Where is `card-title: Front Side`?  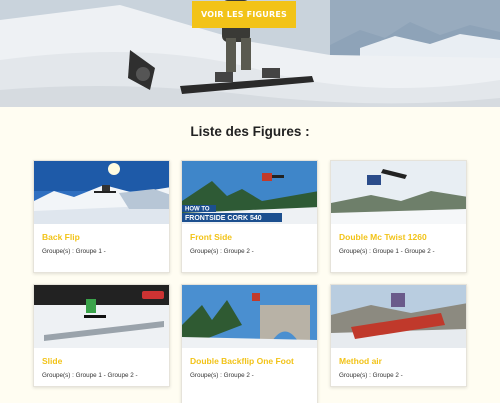 card-title: Front Side is located at coordinates (249, 237).